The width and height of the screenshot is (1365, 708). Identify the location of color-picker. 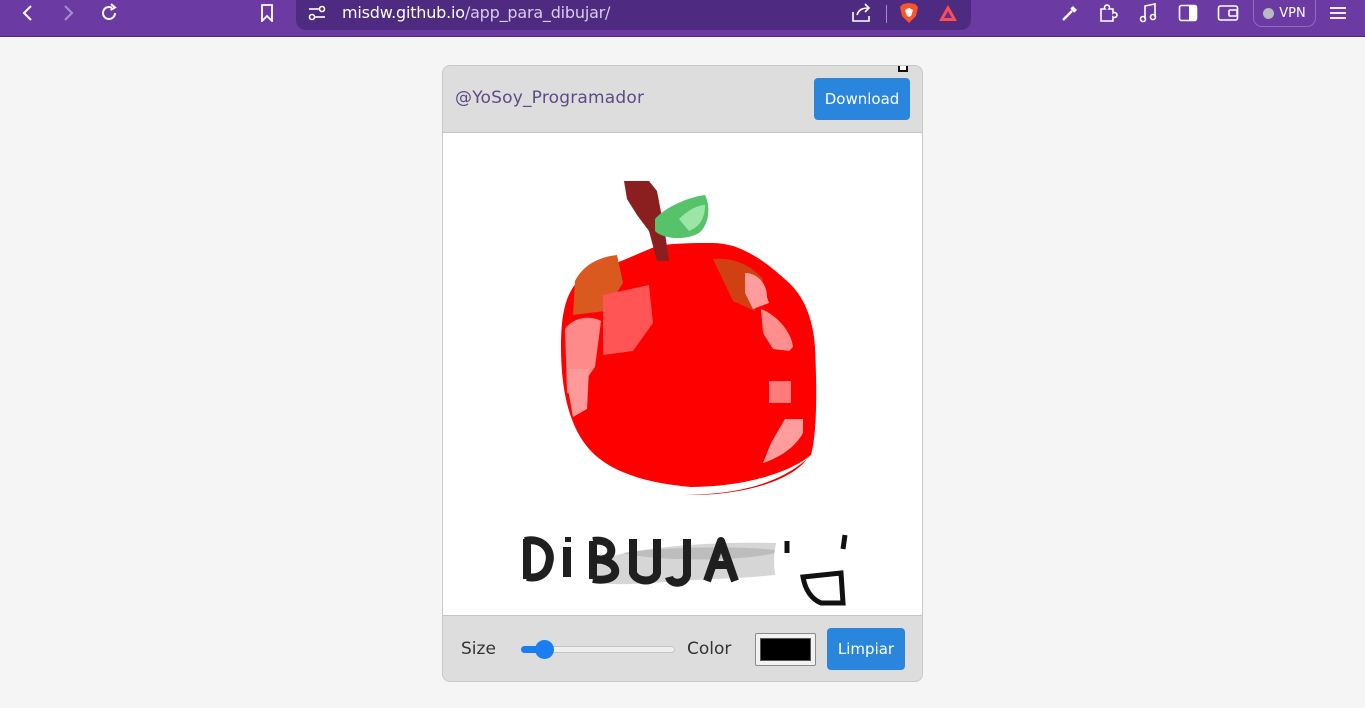
(785, 649).